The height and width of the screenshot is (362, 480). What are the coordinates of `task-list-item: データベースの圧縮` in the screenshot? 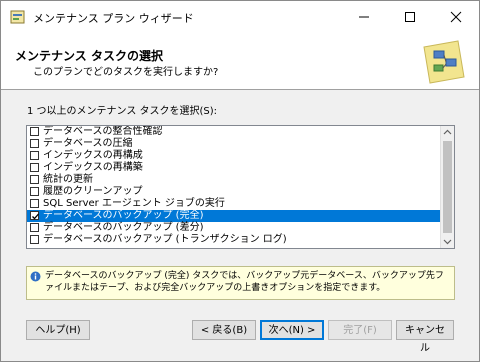 It's located at (233, 144).